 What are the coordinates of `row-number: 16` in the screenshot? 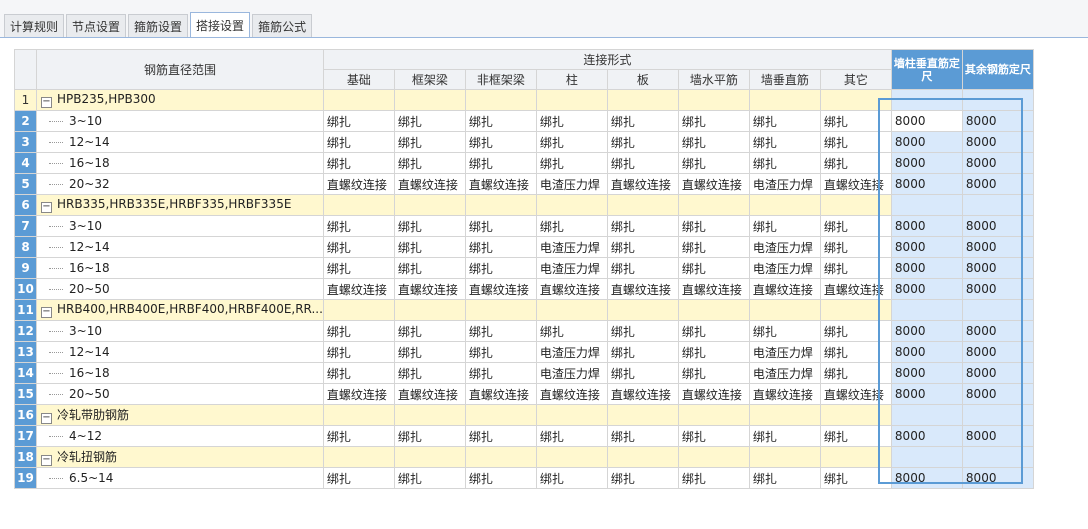 It's located at (25, 415).